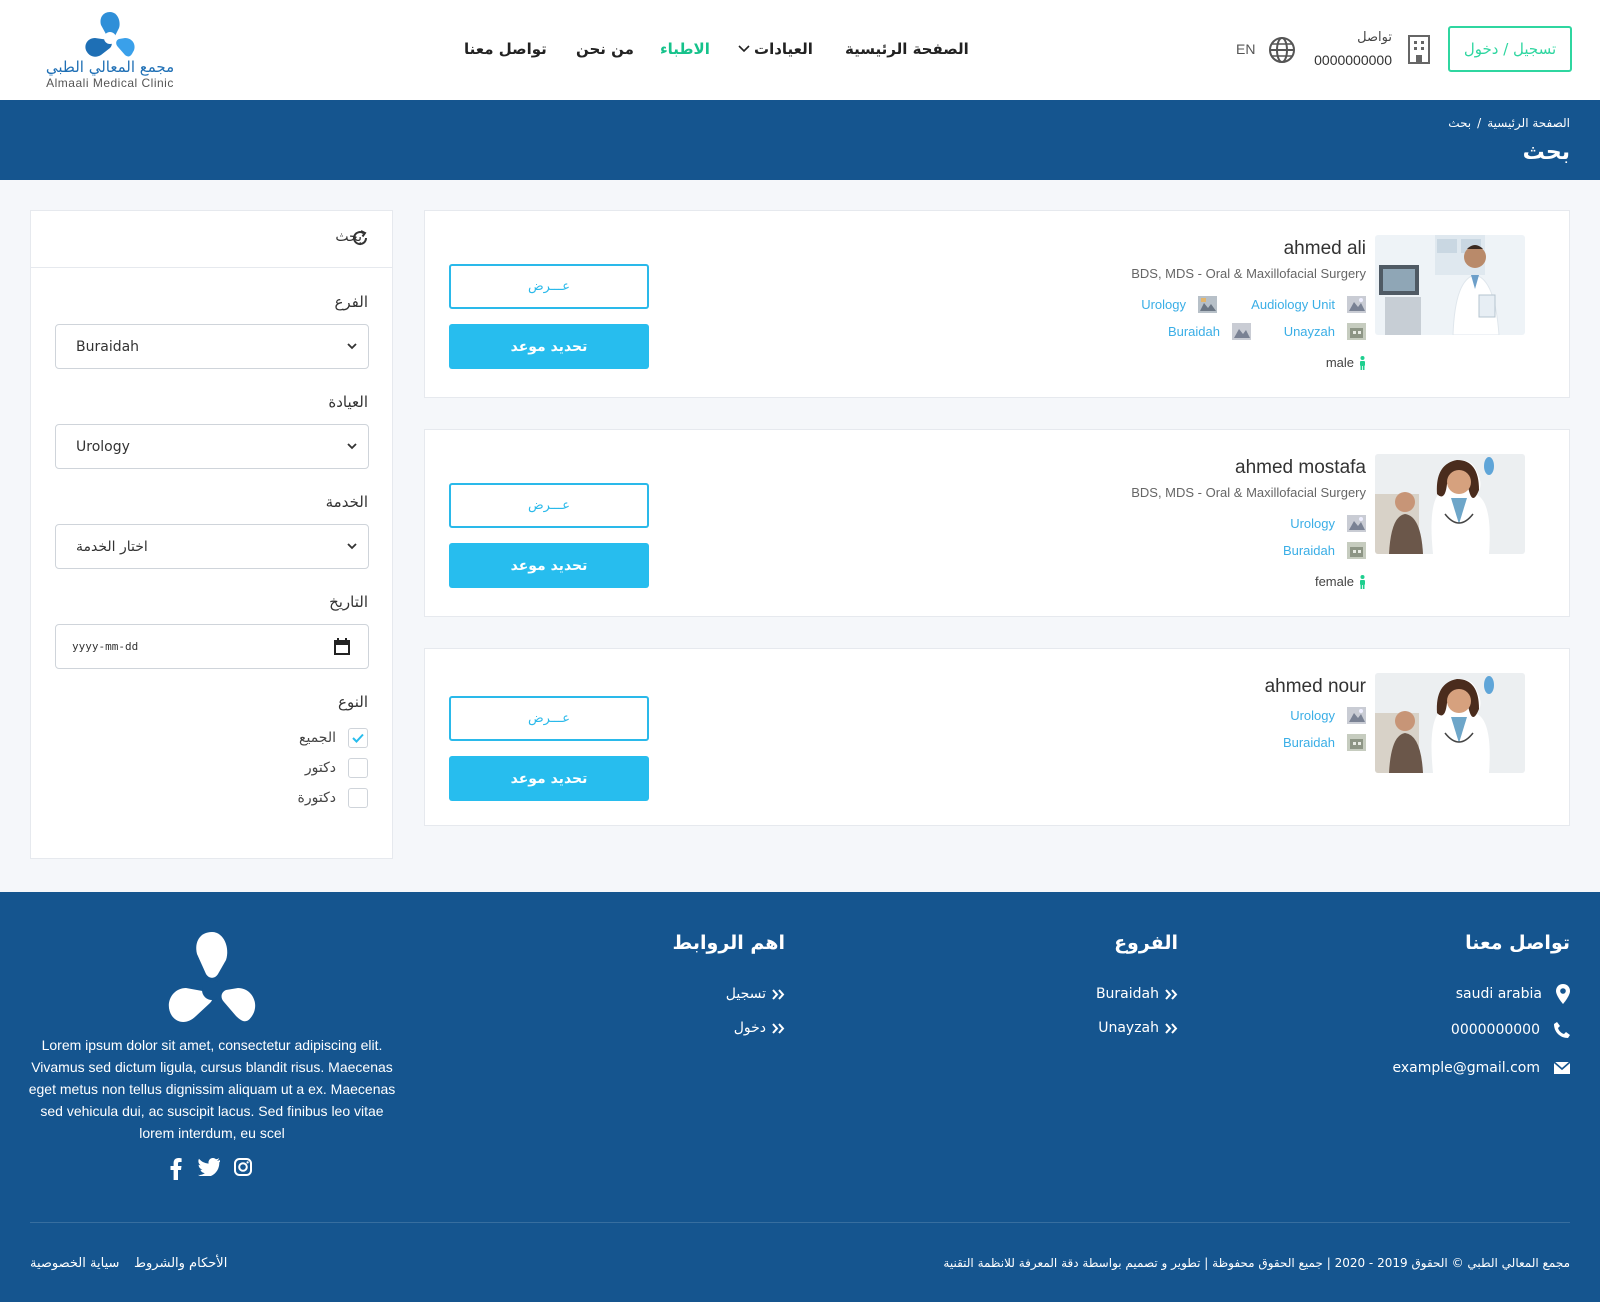 This screenshot has width=1600, height=1302. I want to click on header-contact: تواصل 0000000000, so click(1372, 50).